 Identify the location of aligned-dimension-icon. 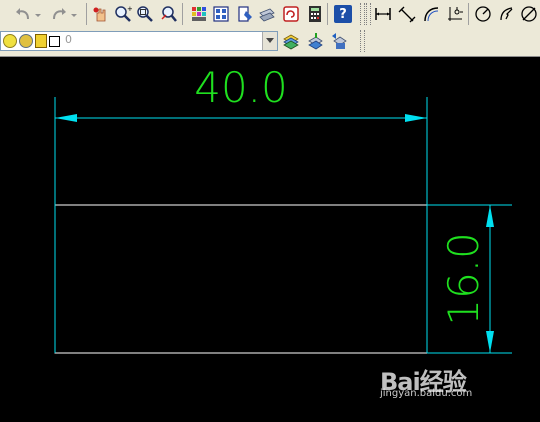
(407, 14).